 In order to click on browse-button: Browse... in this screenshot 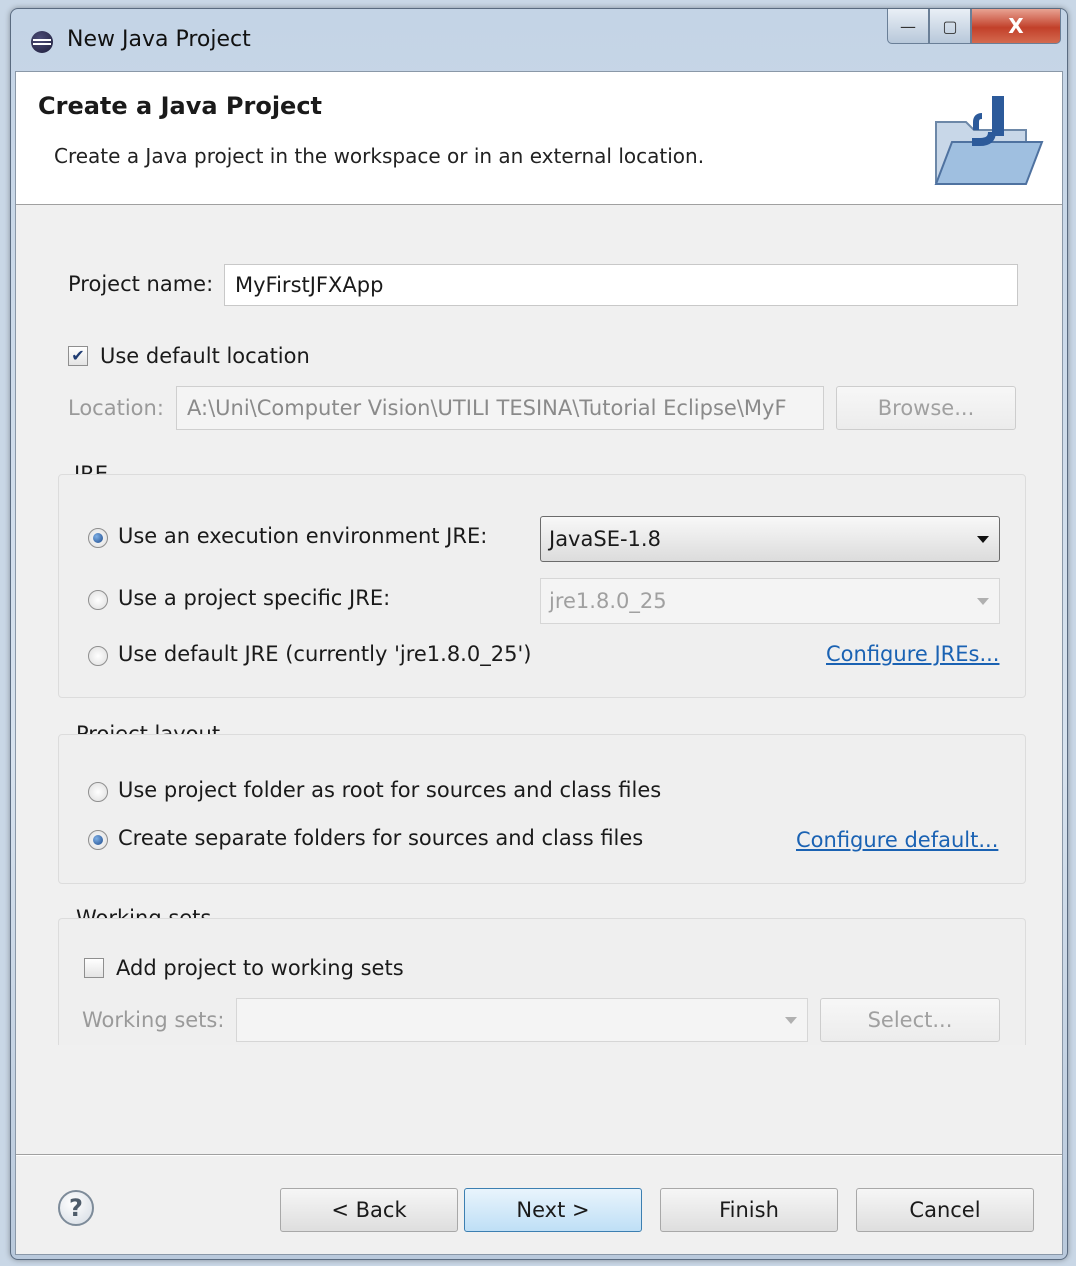, I will do `click(926, 408)`.